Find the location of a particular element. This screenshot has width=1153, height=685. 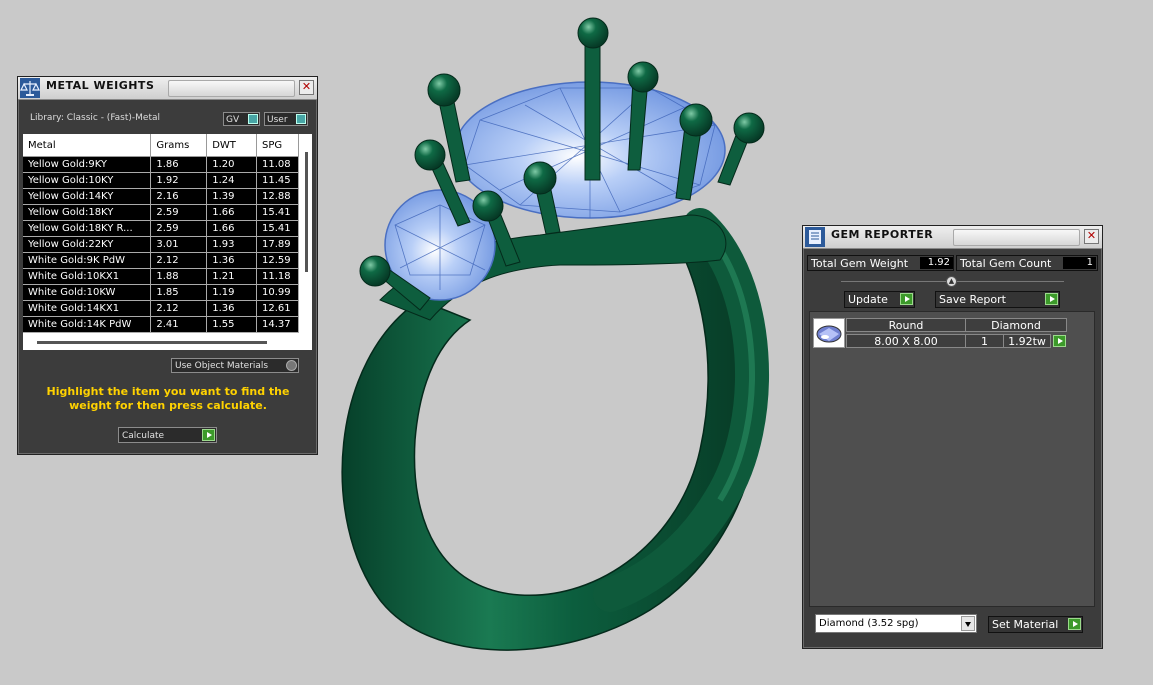

metal-name: Yellow Gold:14KY is located at coordinates (87, 196).